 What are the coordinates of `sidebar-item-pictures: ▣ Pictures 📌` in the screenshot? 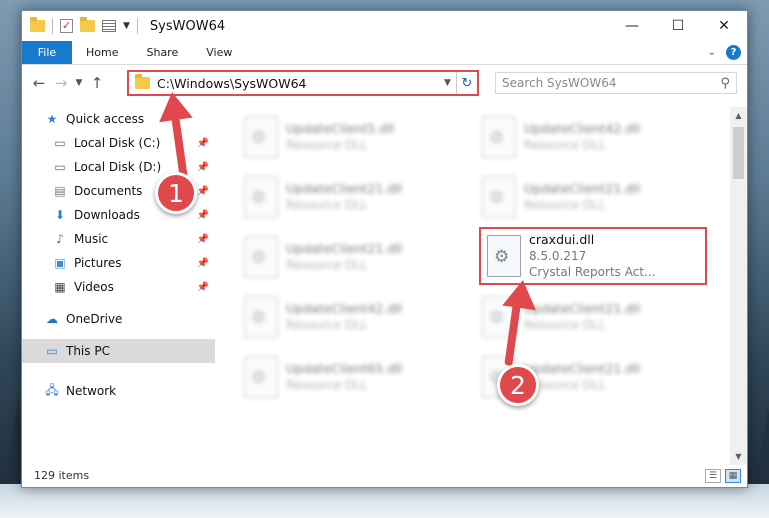 It's located at (118, 263).